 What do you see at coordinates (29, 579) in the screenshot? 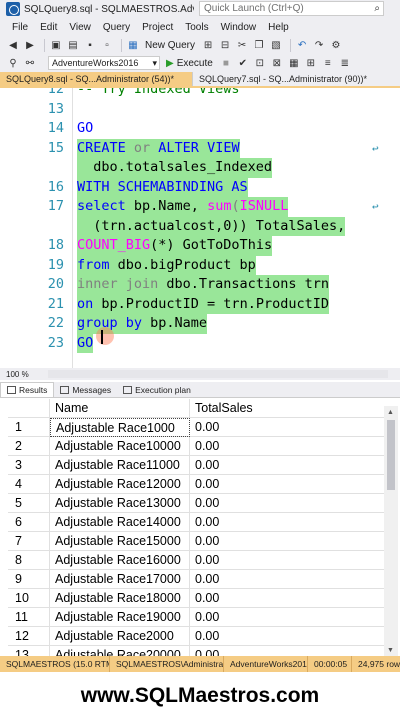
I see `row-number-cell: 9` at bounding box center [29, 579].